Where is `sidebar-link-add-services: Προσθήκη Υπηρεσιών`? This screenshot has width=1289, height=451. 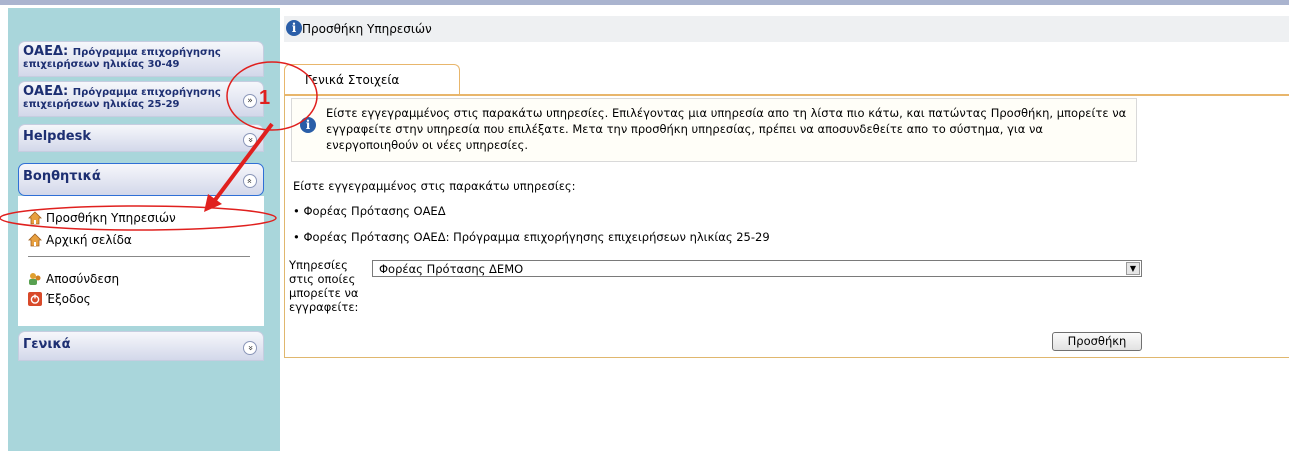
sidebar-link-add-services: Προσθήκη Υπηρεσιών is located at coordinates (102, 218).